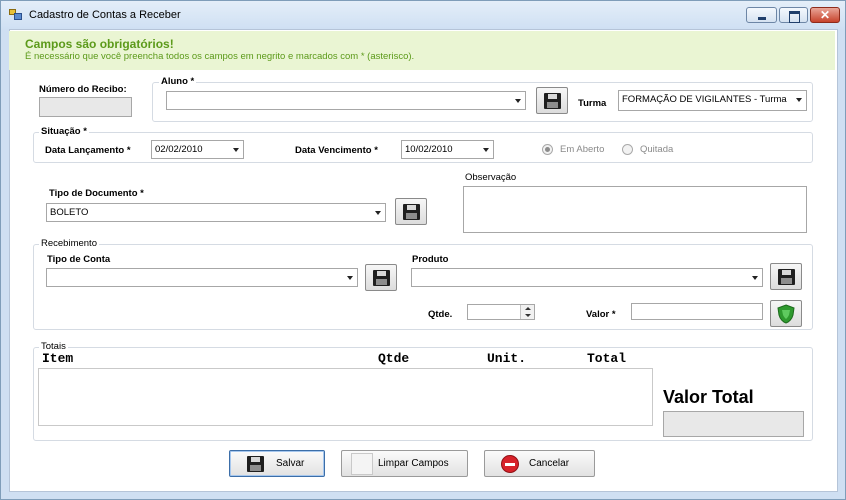  I want to click on save-documento-button, so click(411, 211).